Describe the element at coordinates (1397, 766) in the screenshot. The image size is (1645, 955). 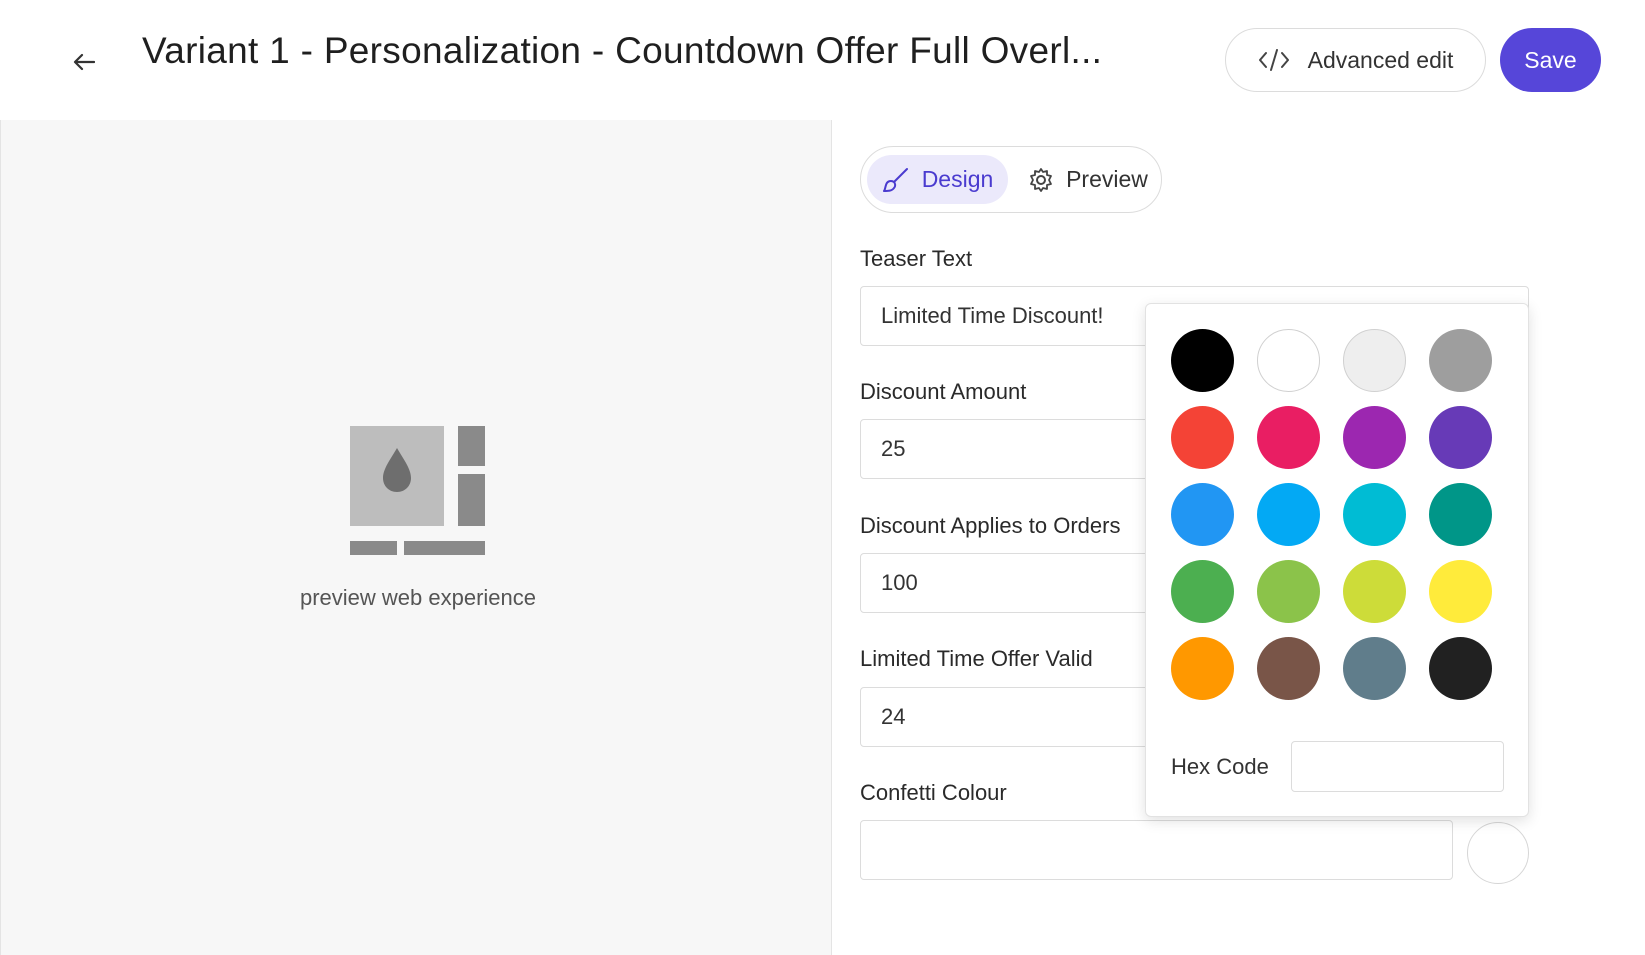
I see `hex-code-input` at that location.